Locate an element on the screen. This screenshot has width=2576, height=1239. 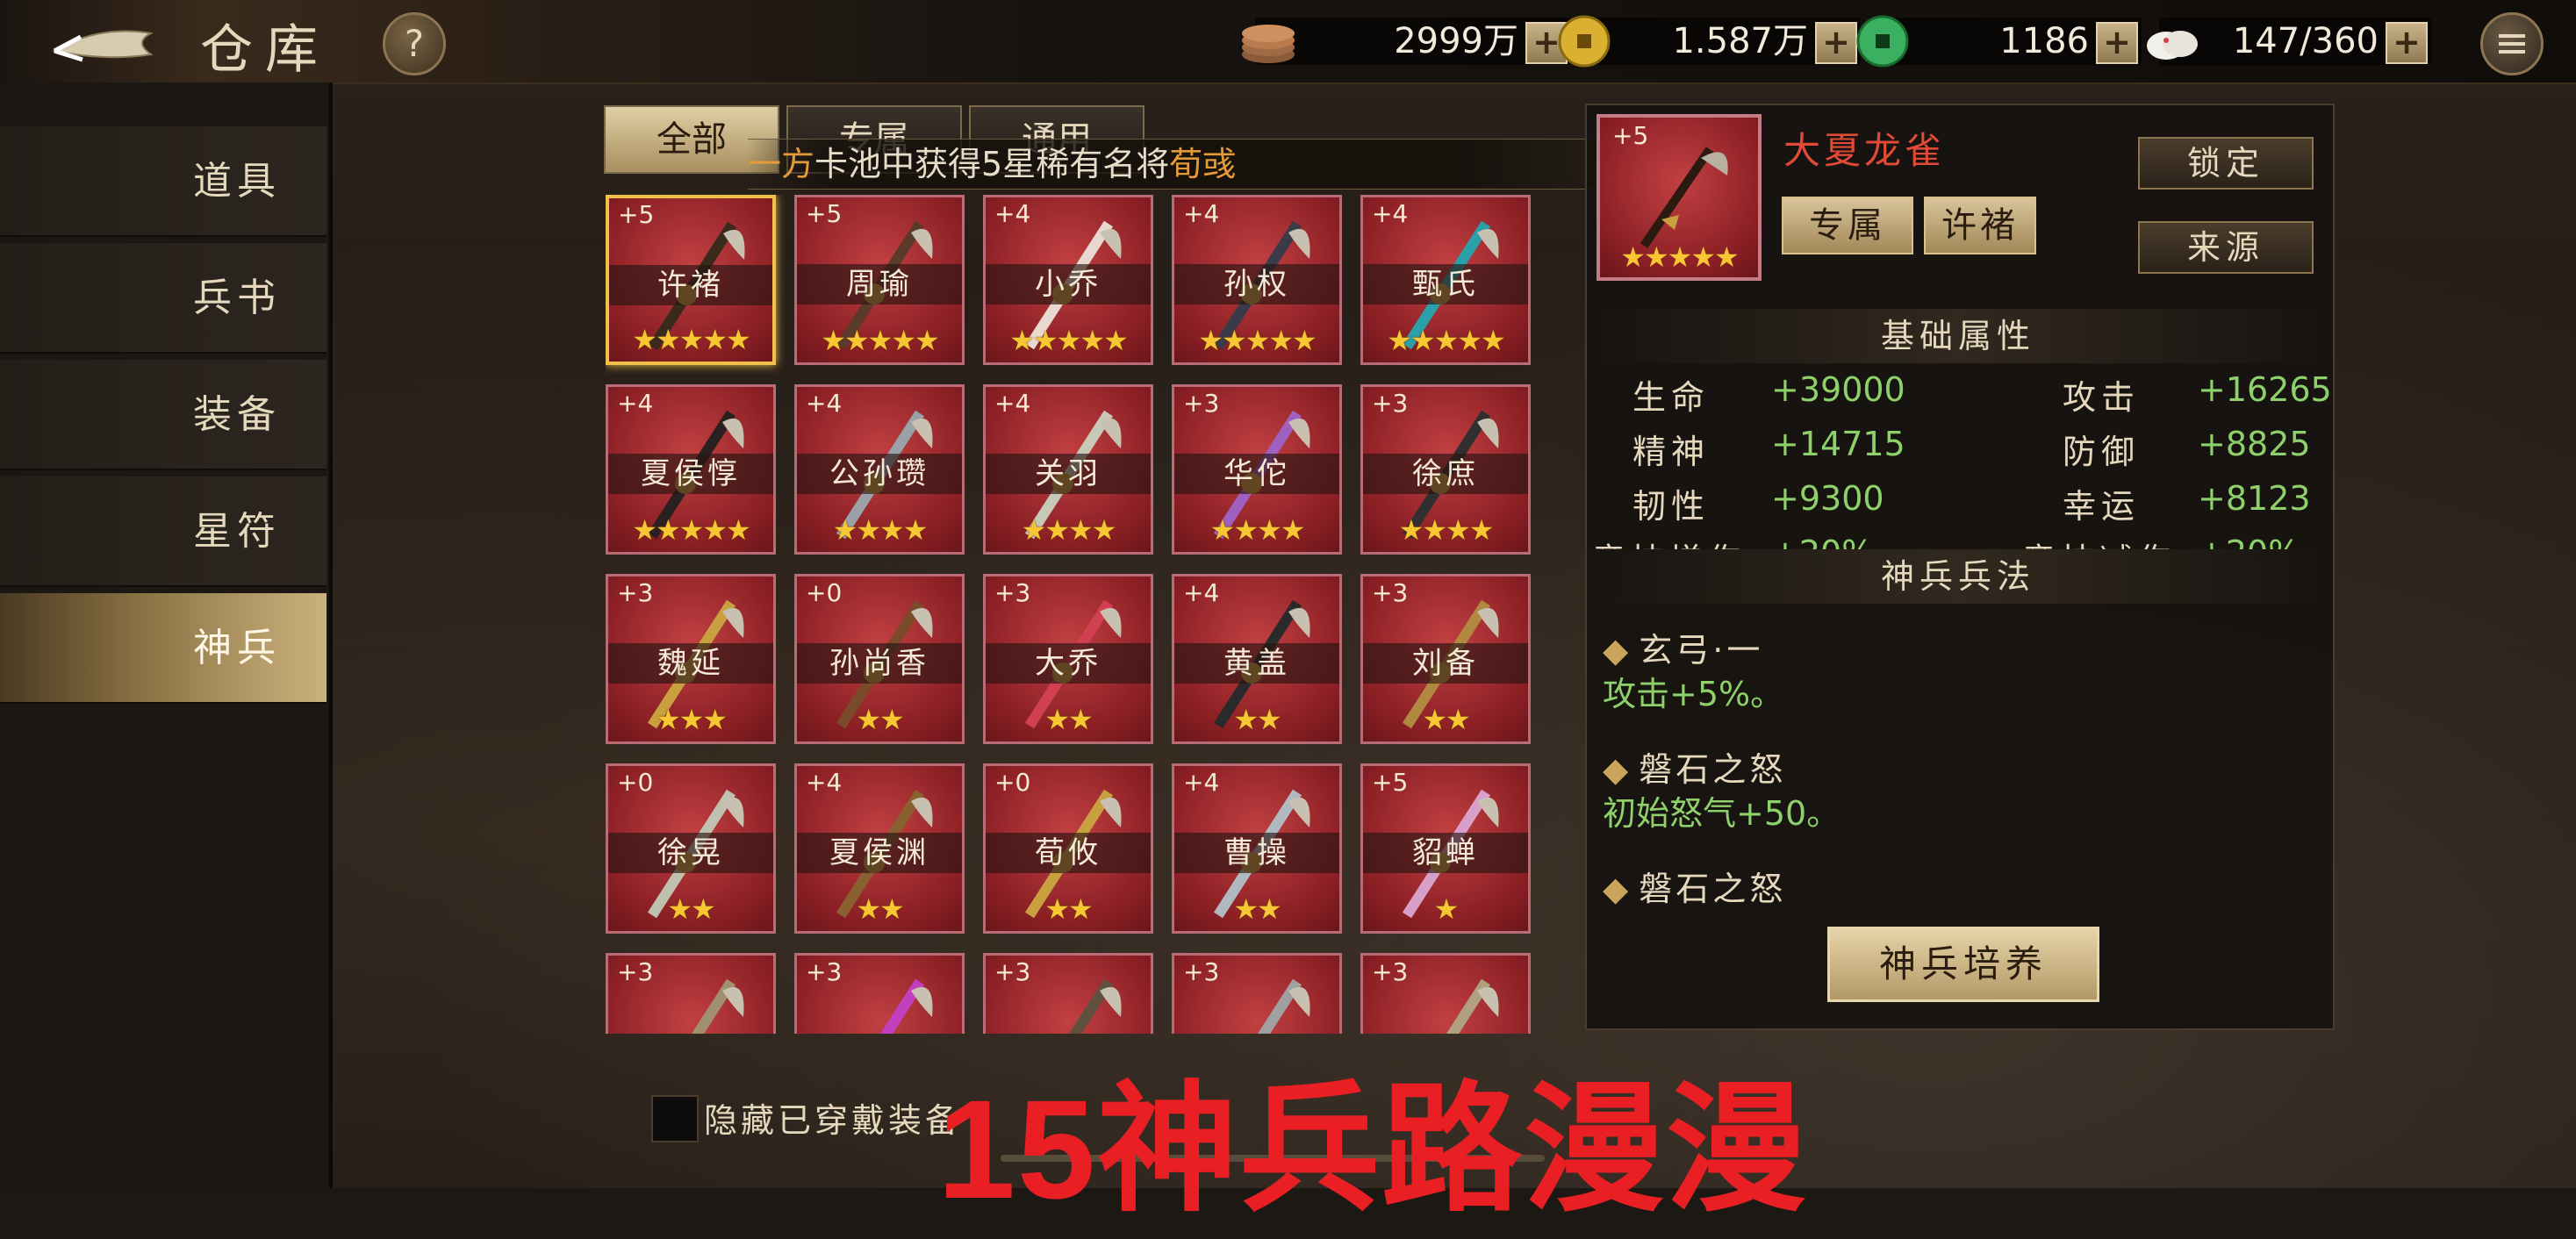
weapon-slot: +3 大乔 ★★ is located at coordinates (1068, 659).